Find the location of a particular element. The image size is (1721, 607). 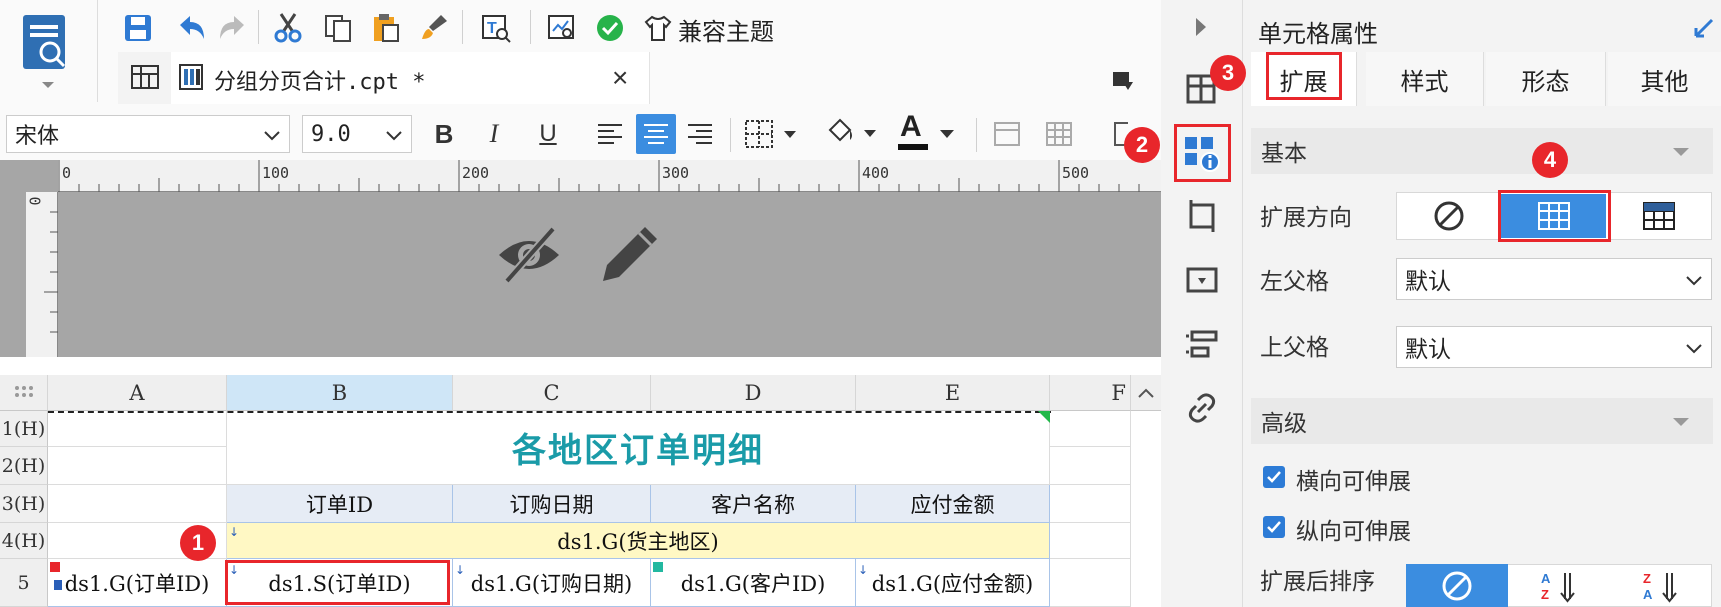

cell-d5: ds1.G(客户ID) is located at coordinates (753, 583).